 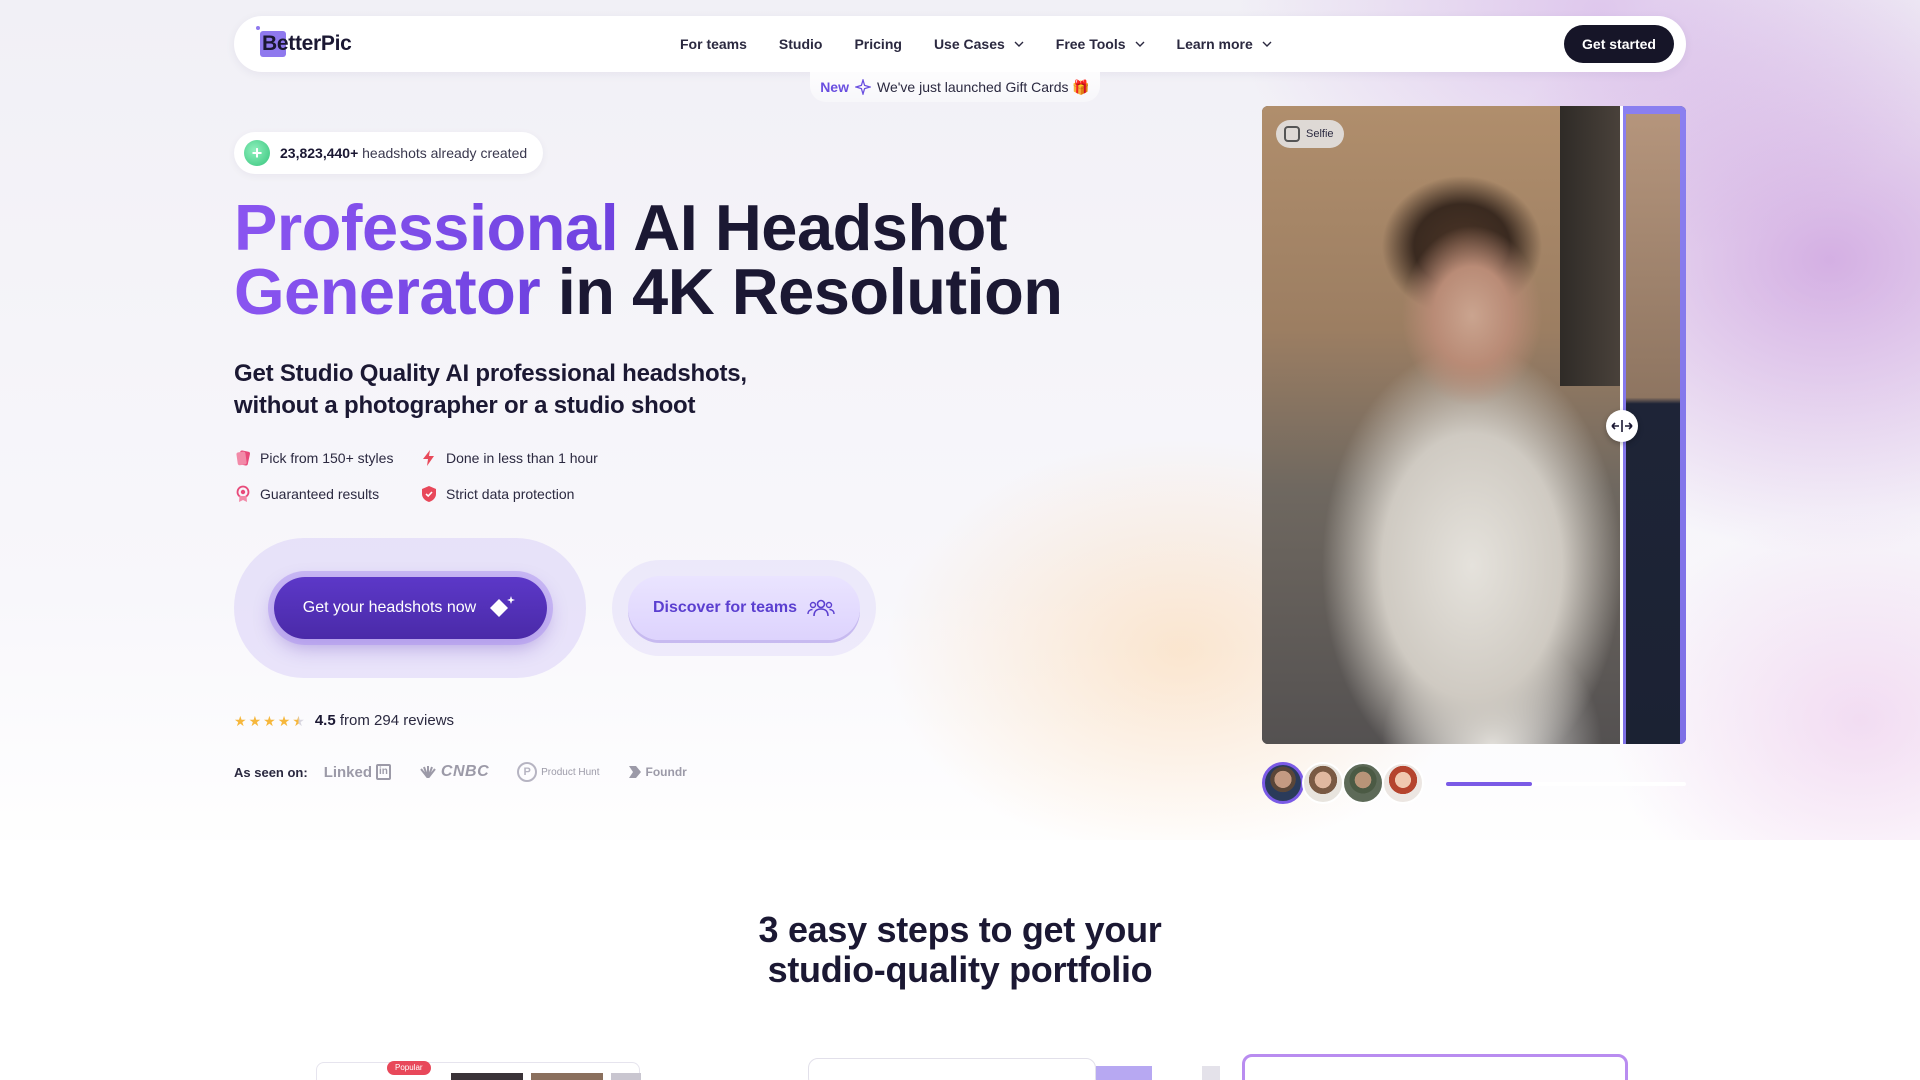 What do you see at coordinates (510, 494) in the screenshot?
I see `feature-label: Strict data protection` at bounding box center [510, 494].